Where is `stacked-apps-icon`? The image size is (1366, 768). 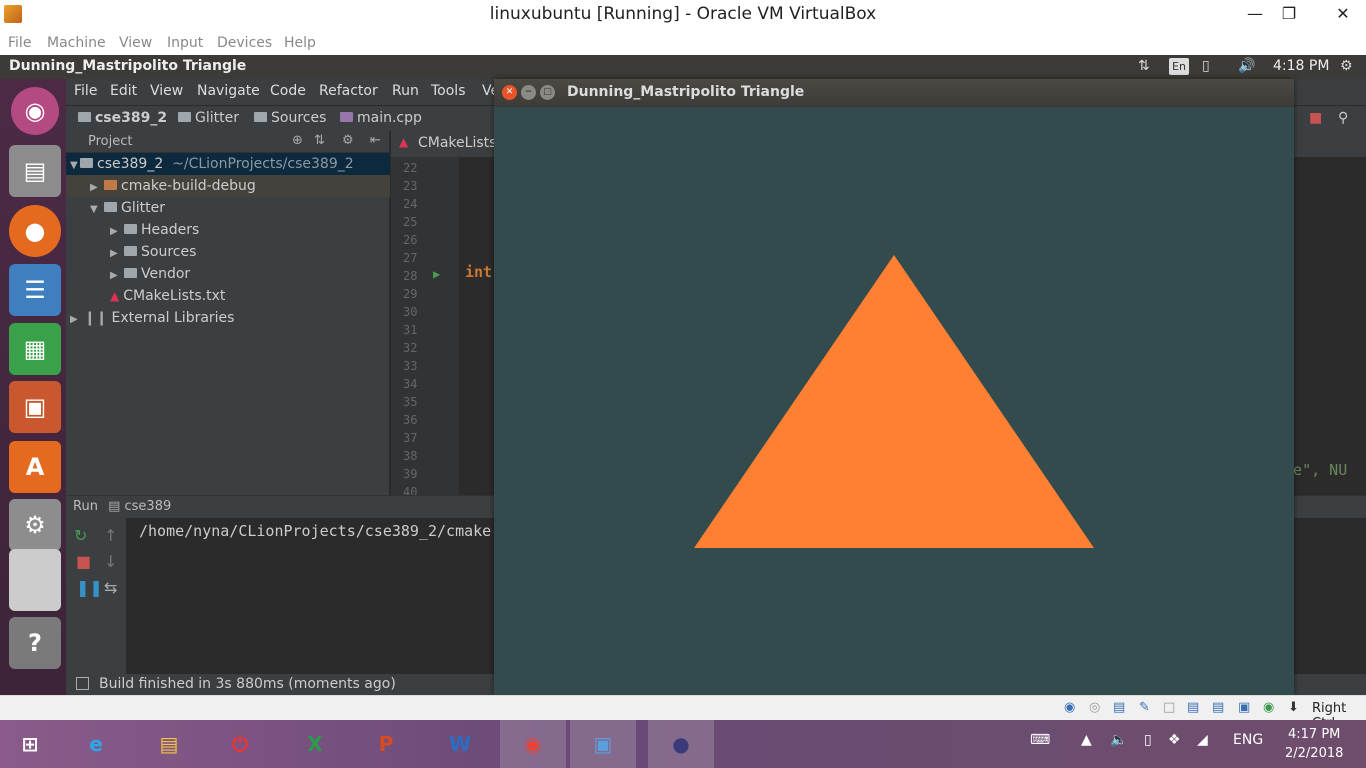
stacked-apps-icon is located at coordinates (35, 580).